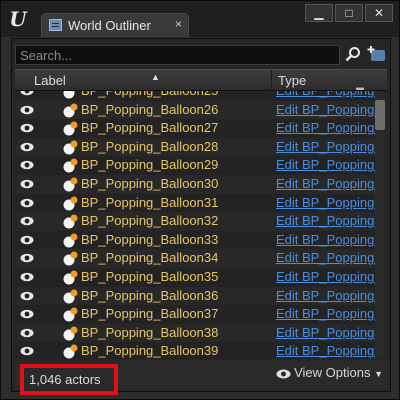 This screenshot has width=400, height=400. I want to click on actor-row: BP_Popping_Balloon38 Edit BP_Popping_, so click(195, 333).